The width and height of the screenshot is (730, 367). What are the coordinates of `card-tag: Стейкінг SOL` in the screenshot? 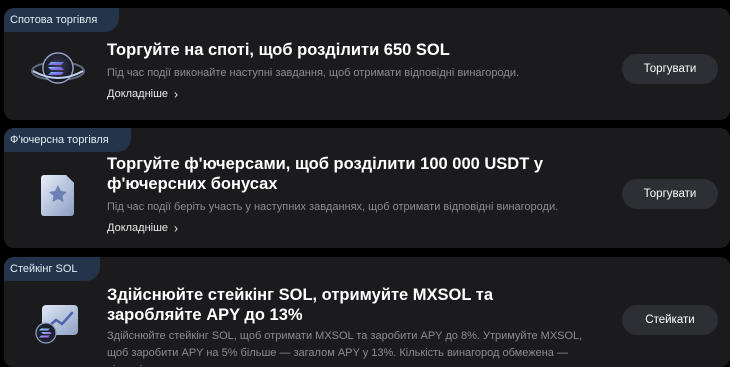 It's located at (52, 269).